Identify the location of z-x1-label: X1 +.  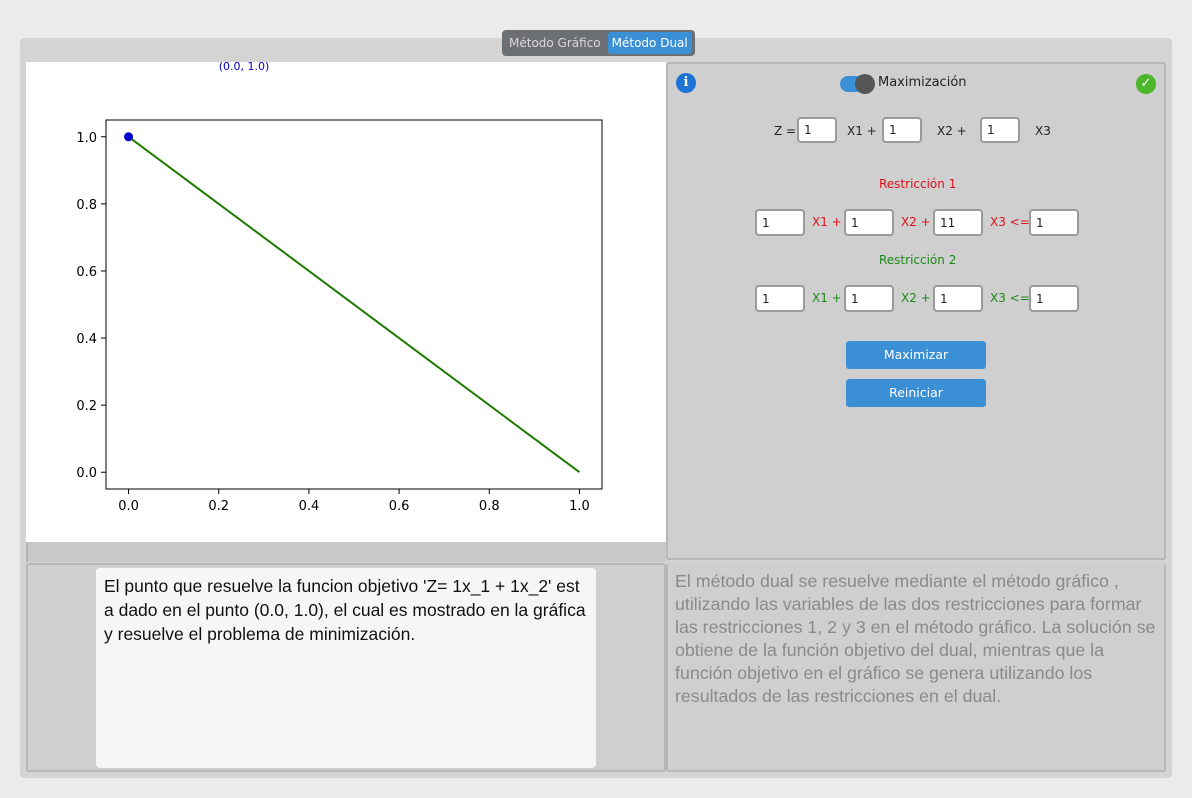
(862, 131).